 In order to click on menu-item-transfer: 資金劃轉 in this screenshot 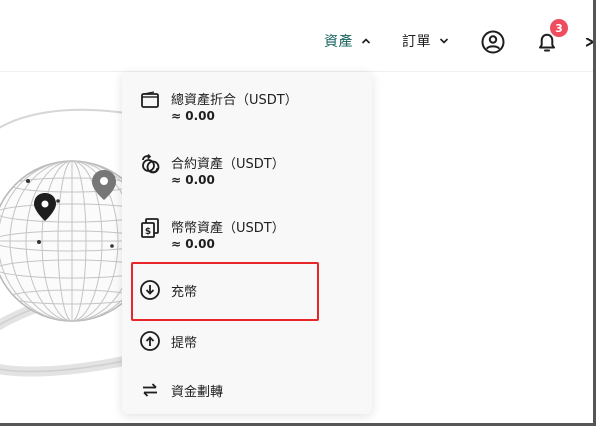, I will do `click(247, 391)`.